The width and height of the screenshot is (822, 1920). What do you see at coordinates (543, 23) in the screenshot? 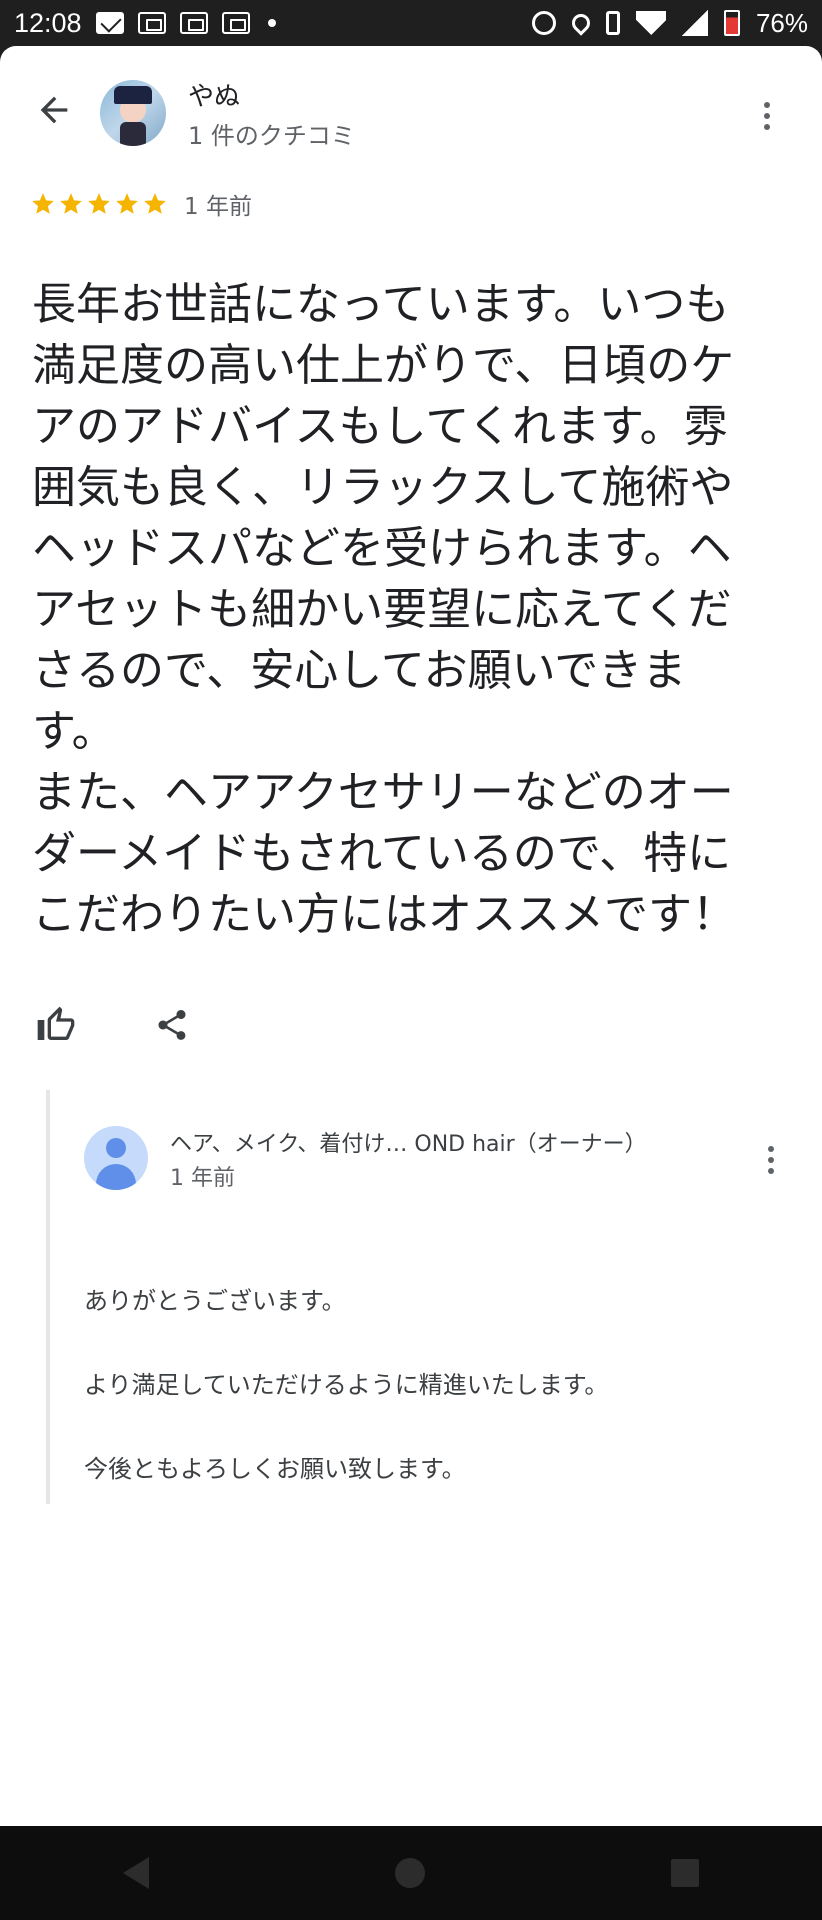
I see `alarm-icon` at bounding box center [543, 23].